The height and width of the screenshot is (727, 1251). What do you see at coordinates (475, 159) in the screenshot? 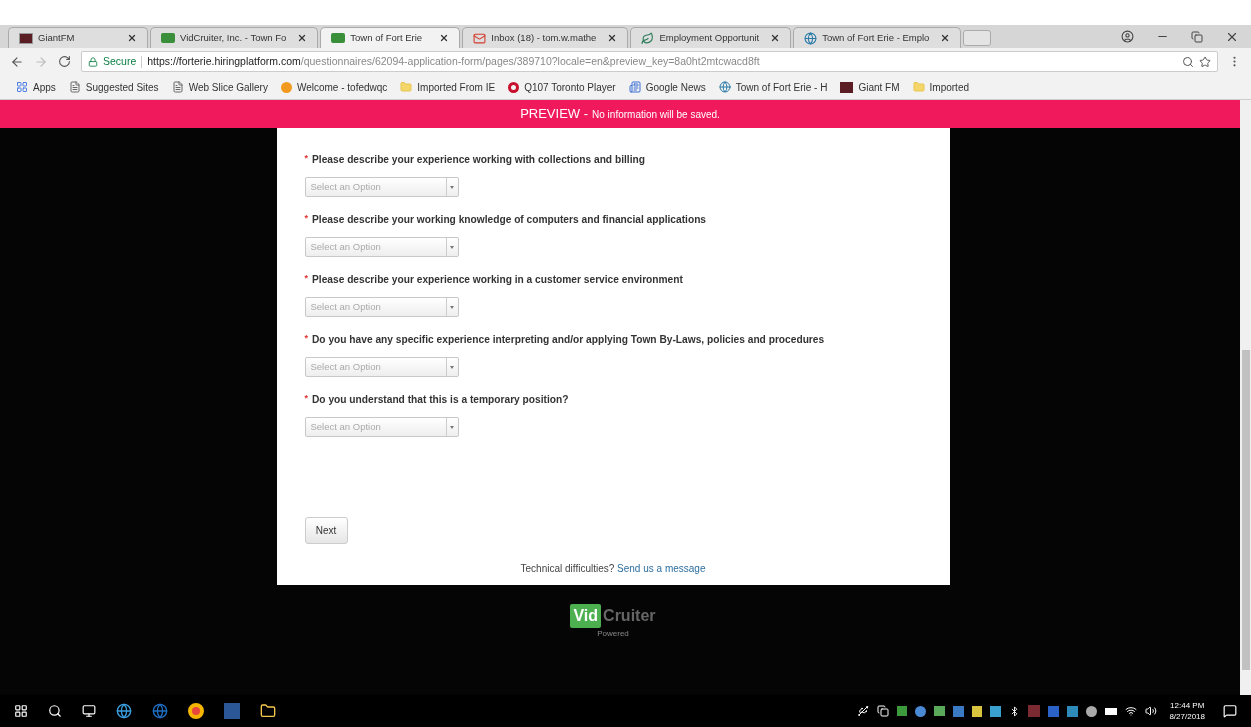
I see `question-label: * Please describe your experience working with collections and billing` at bounding box center [475, 159].